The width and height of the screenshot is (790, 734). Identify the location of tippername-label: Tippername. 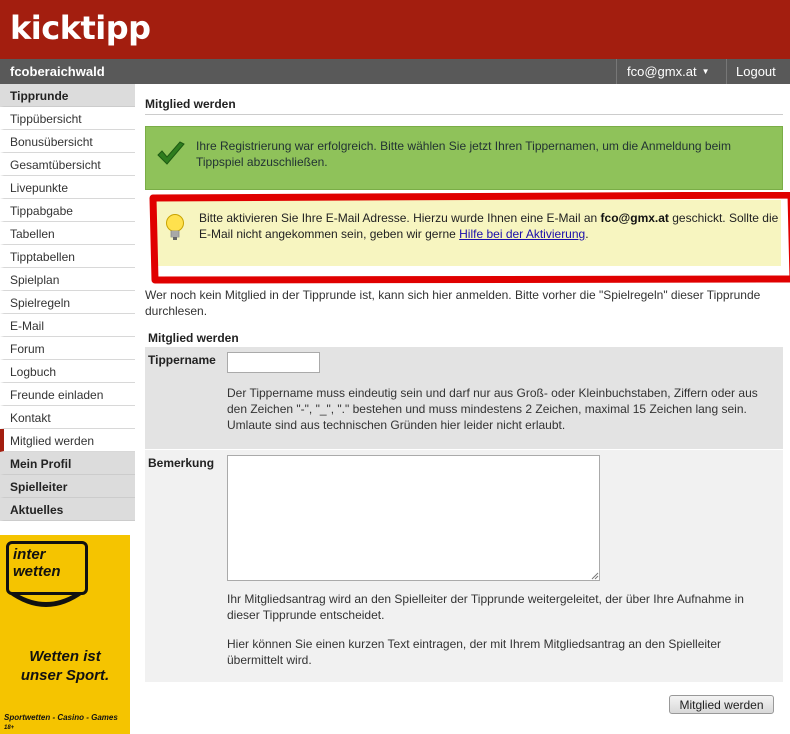
(182, 360).